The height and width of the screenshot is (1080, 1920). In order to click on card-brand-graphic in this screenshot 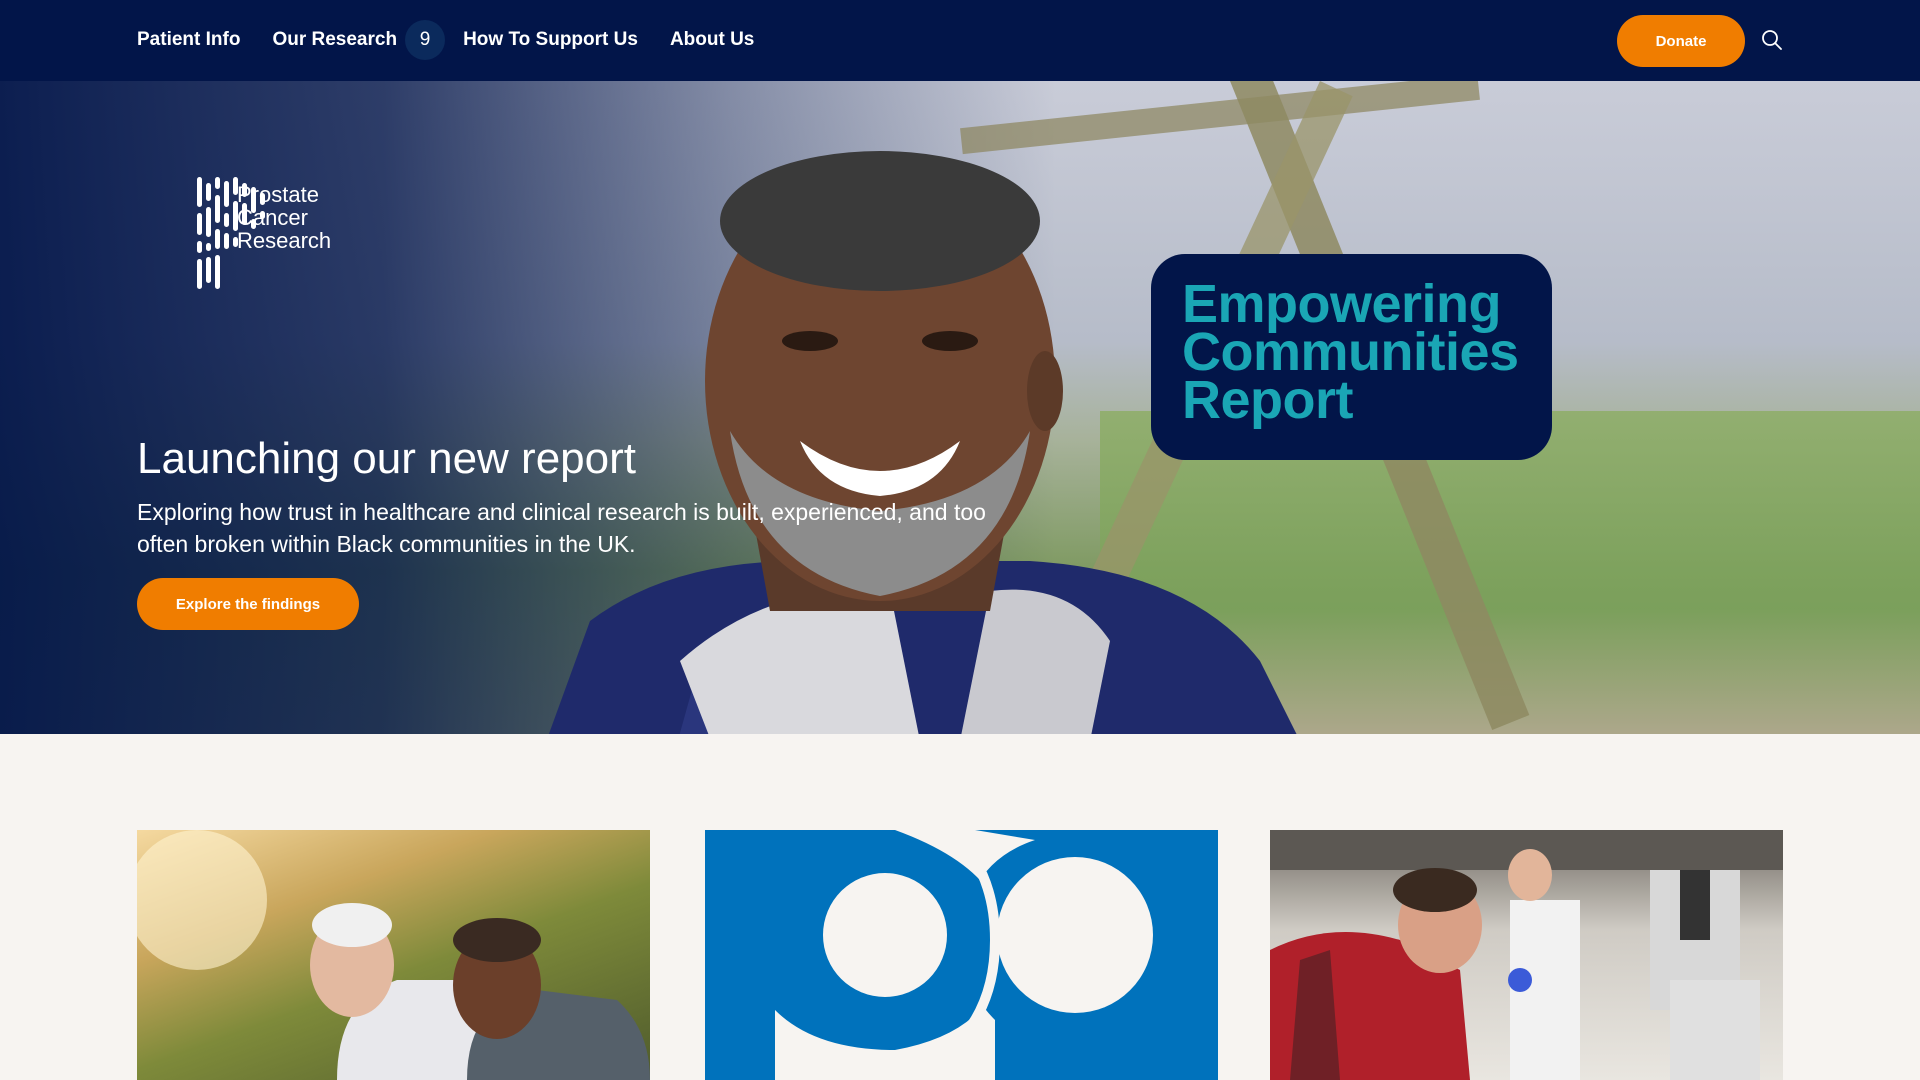, I will do `click(961, 955)`.